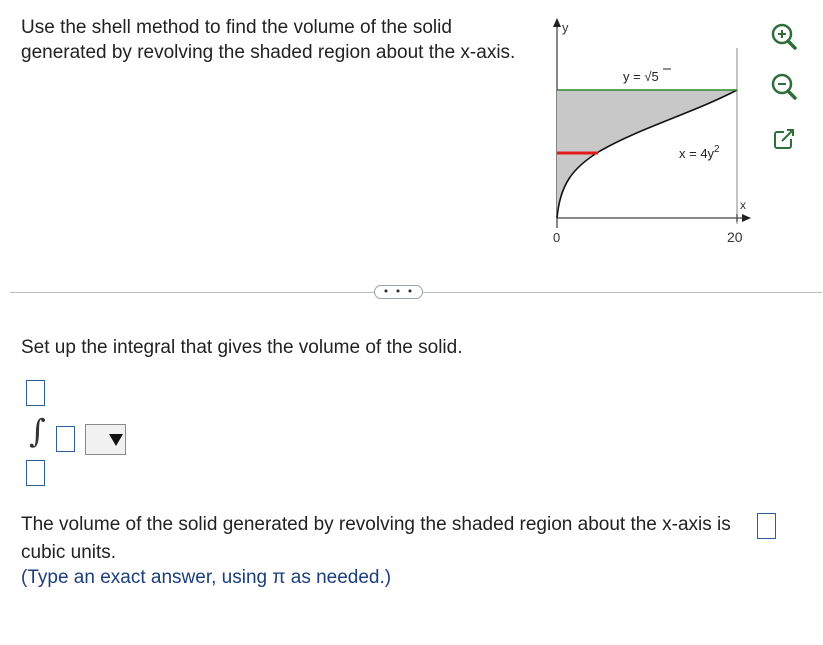  Describe the element at coordinates (116, 440) in the screenshot. I see `dropdown-arrow-icon` at that location.